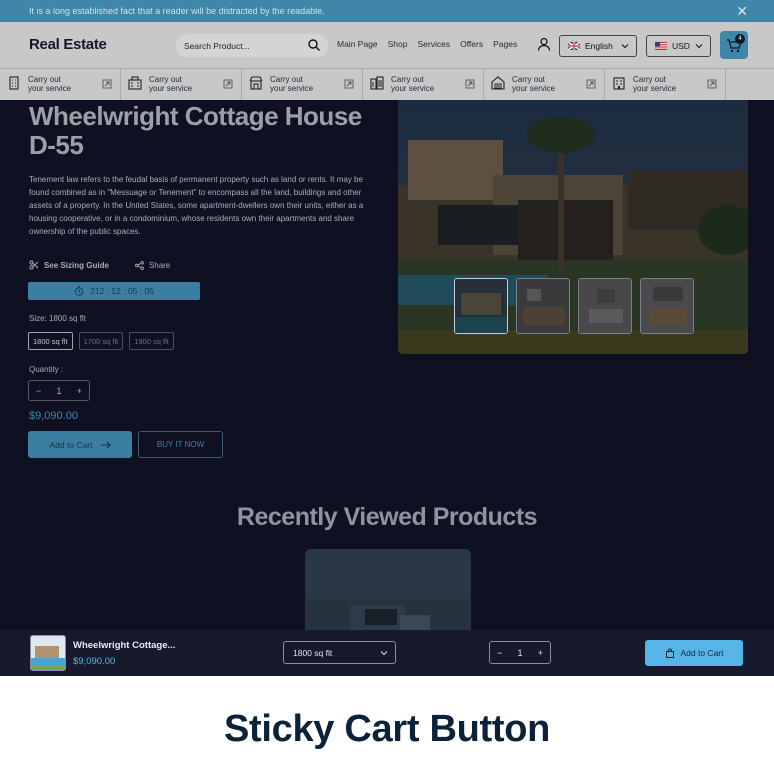  Describe the element at coordinates (678, 46) in the screenshot. I see `currency-select: USD` at that location.